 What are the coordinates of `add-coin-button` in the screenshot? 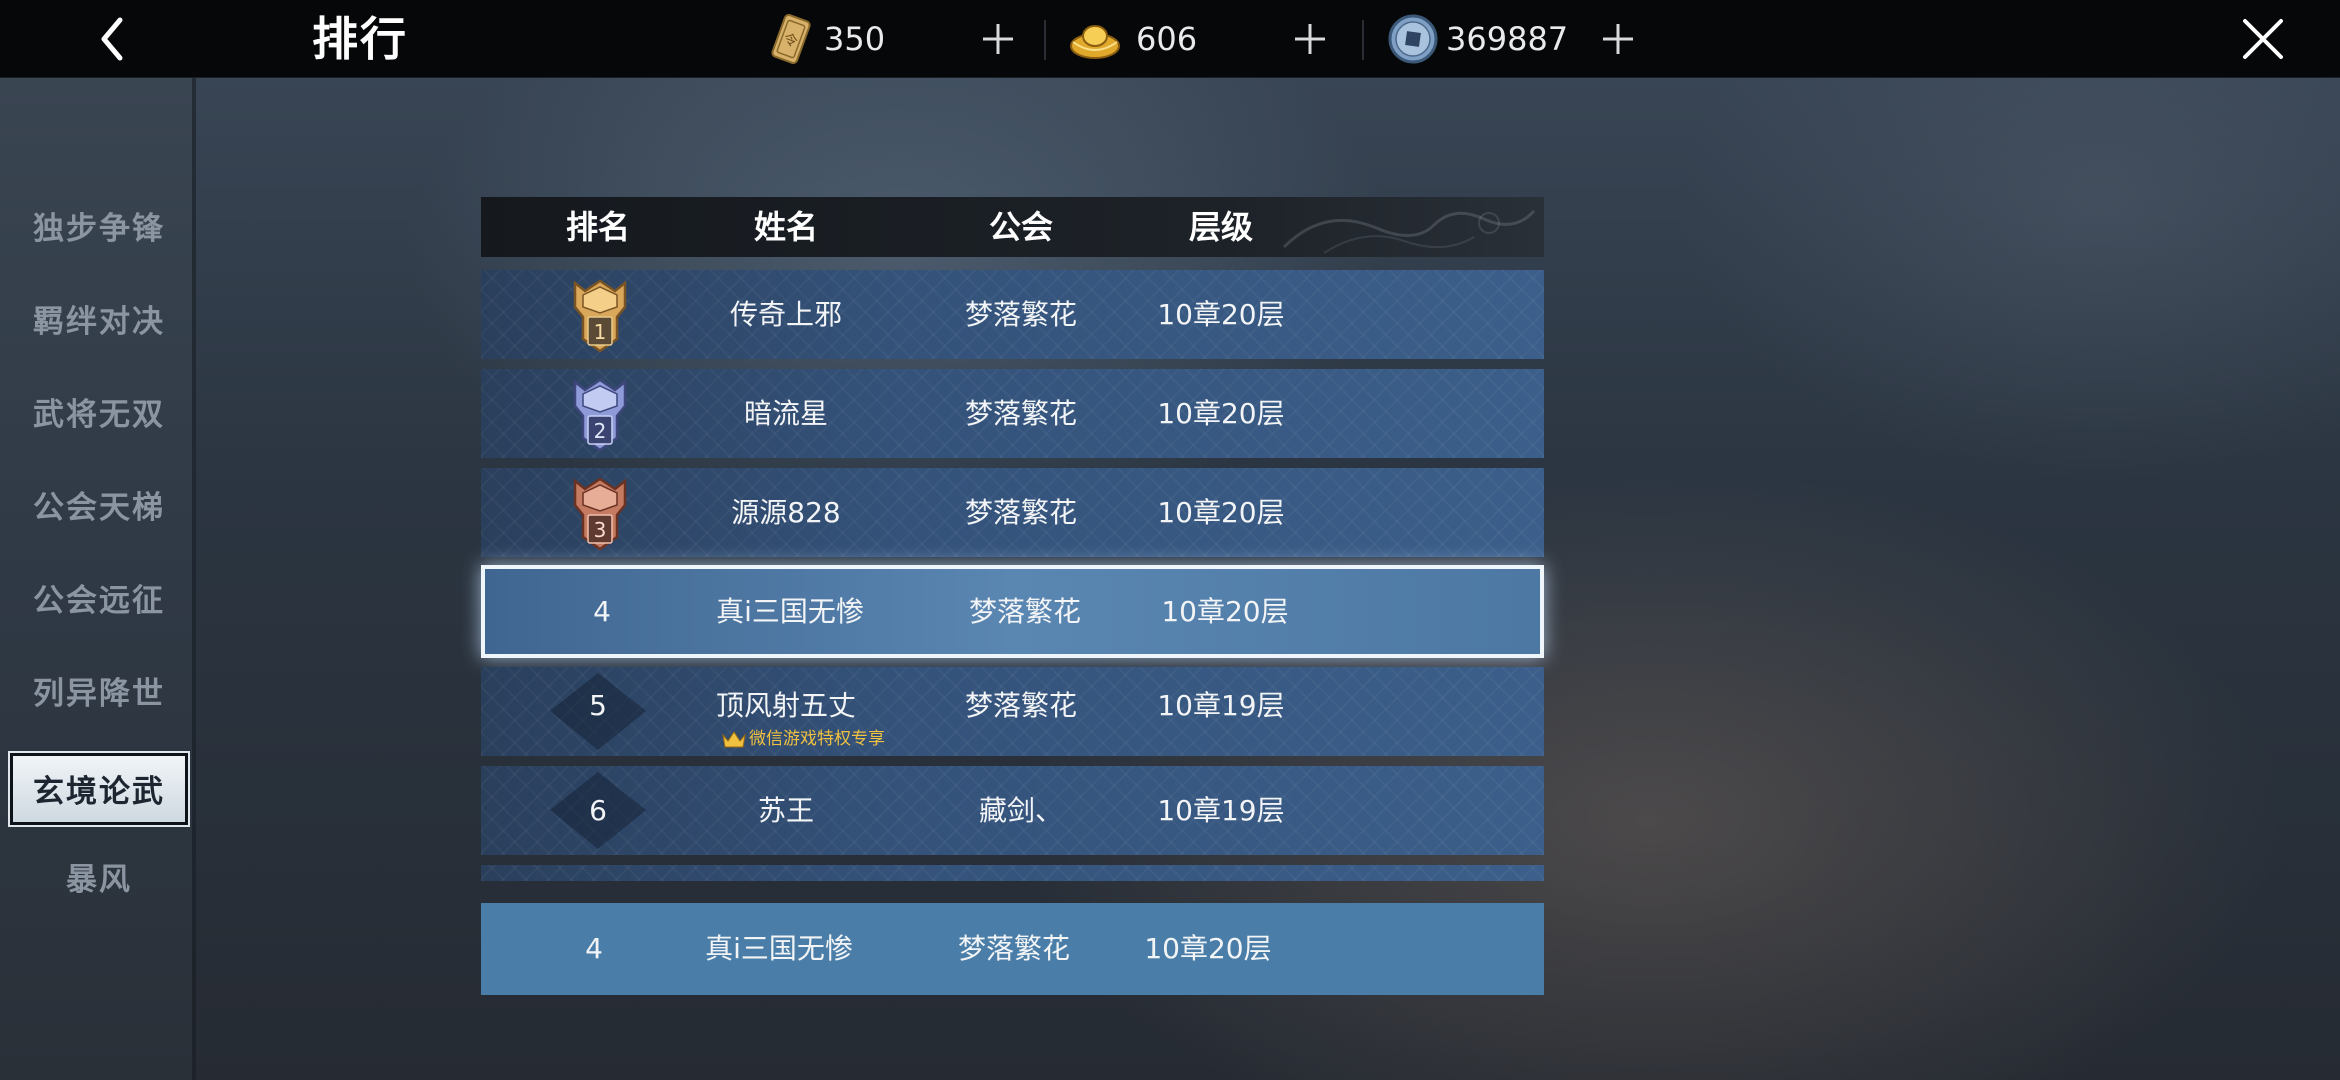 It's located at (1618, 39).